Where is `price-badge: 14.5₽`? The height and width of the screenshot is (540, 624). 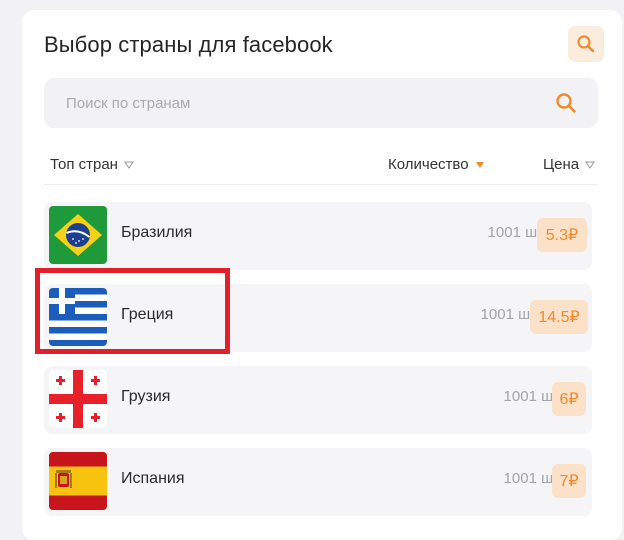 price-badge: 14.5₽ is located at coordinates (559, 317).